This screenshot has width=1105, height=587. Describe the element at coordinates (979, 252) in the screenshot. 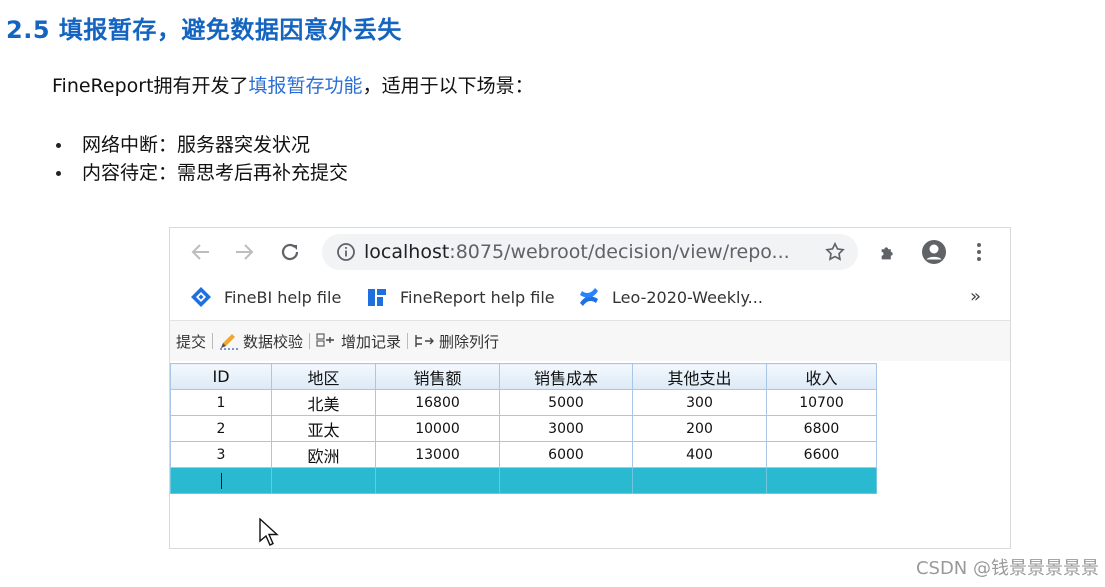

I see `more-vert-icon` at that location.